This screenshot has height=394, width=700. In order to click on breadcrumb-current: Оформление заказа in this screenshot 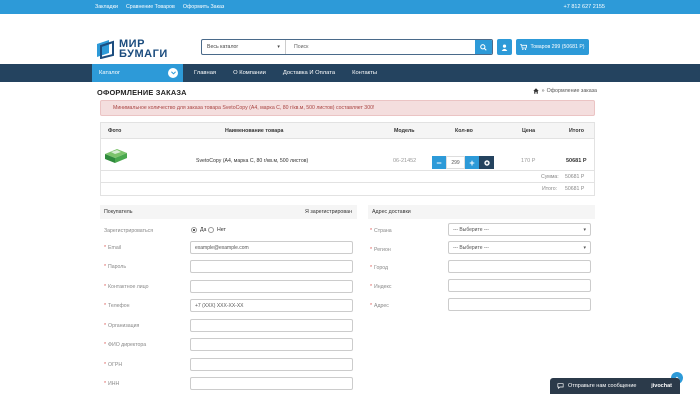, I will do `click(572, 91)`.